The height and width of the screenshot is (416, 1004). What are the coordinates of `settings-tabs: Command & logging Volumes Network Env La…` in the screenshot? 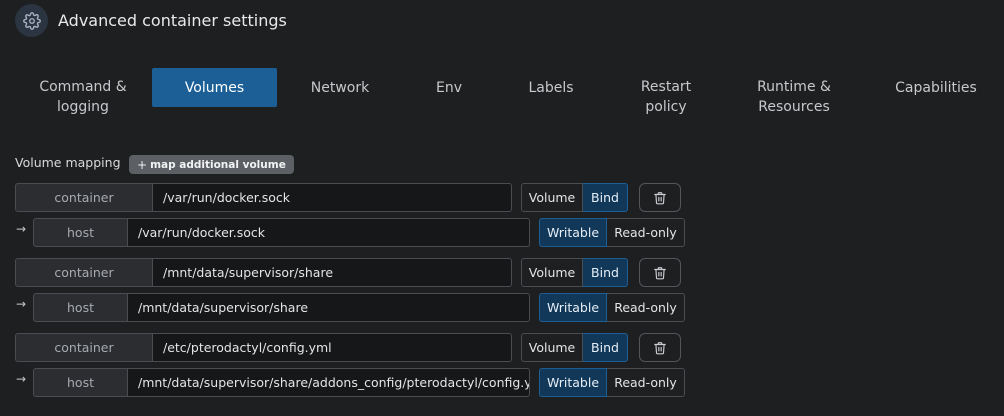 It's located at (502, 94).